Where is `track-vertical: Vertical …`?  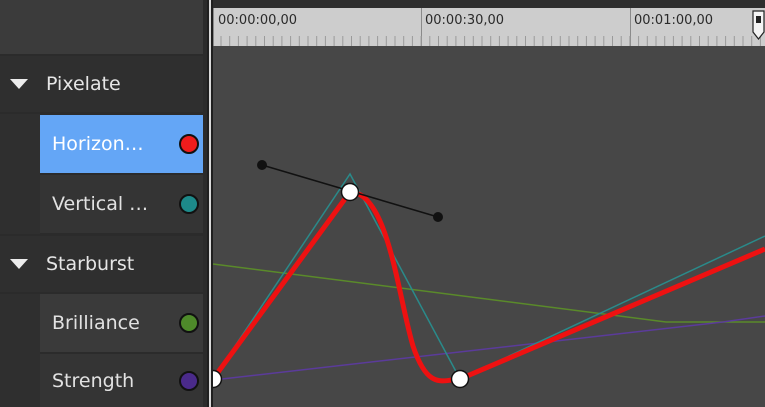 track-vertical: Vertical … is located at coordinates (121, 204).